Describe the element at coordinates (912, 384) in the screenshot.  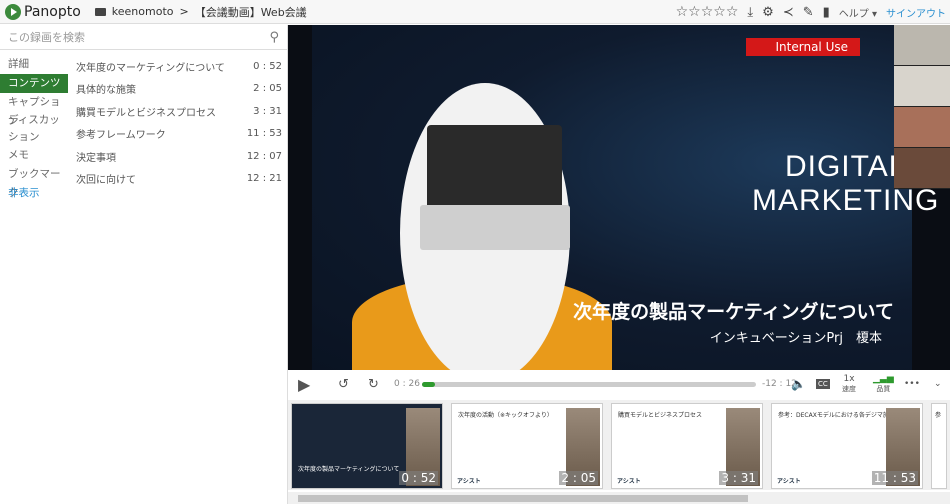
I see `more-button: •••` at that location.